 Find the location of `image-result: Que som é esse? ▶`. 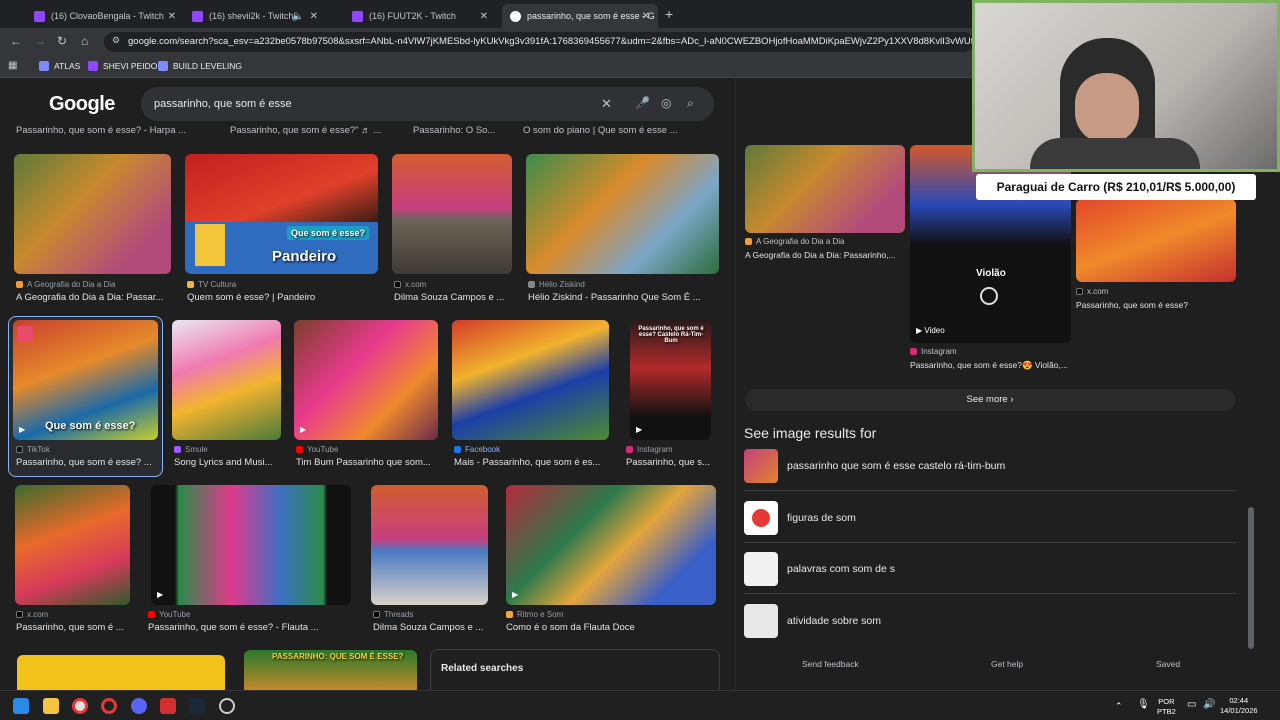

image-result: Que som é esse? ▶ is located at coordinates (85, 380).